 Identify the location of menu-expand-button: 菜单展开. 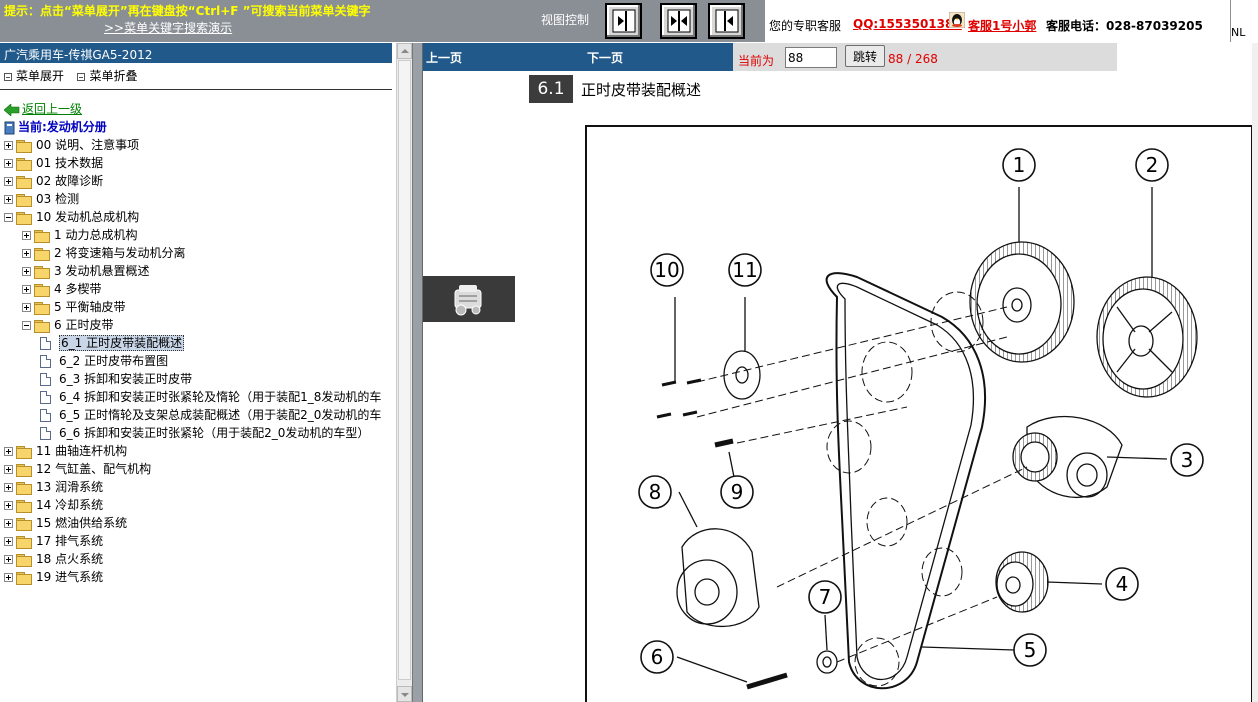
(40, 76).